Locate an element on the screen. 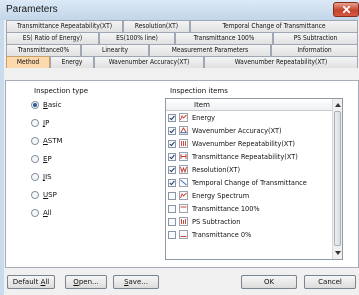 The image size is (359, 295). energy-spectrum-icon is located at coordinates (183, 195).